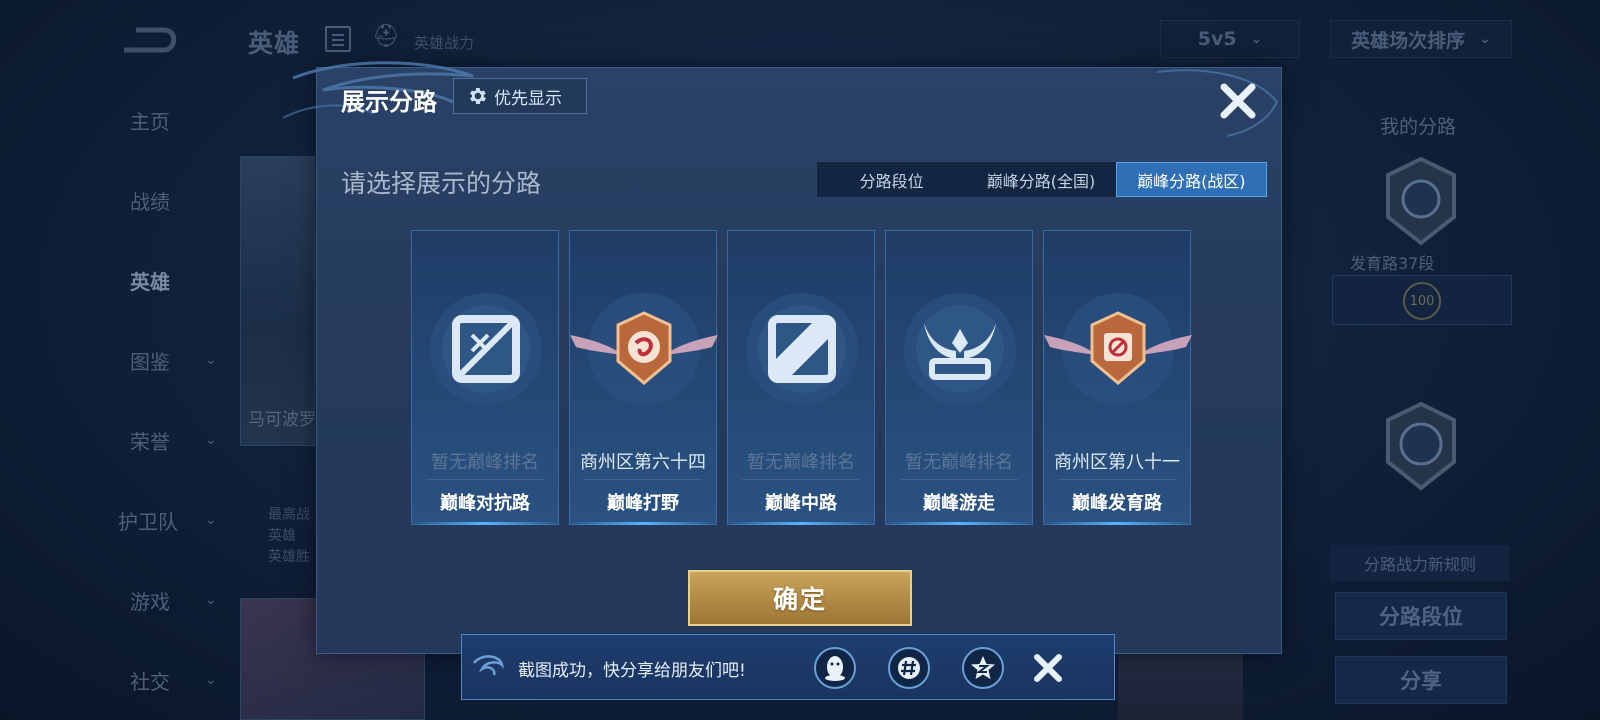  I want to click on lane-power-rule-link: 分路战力新规则, so click(1420, 563).